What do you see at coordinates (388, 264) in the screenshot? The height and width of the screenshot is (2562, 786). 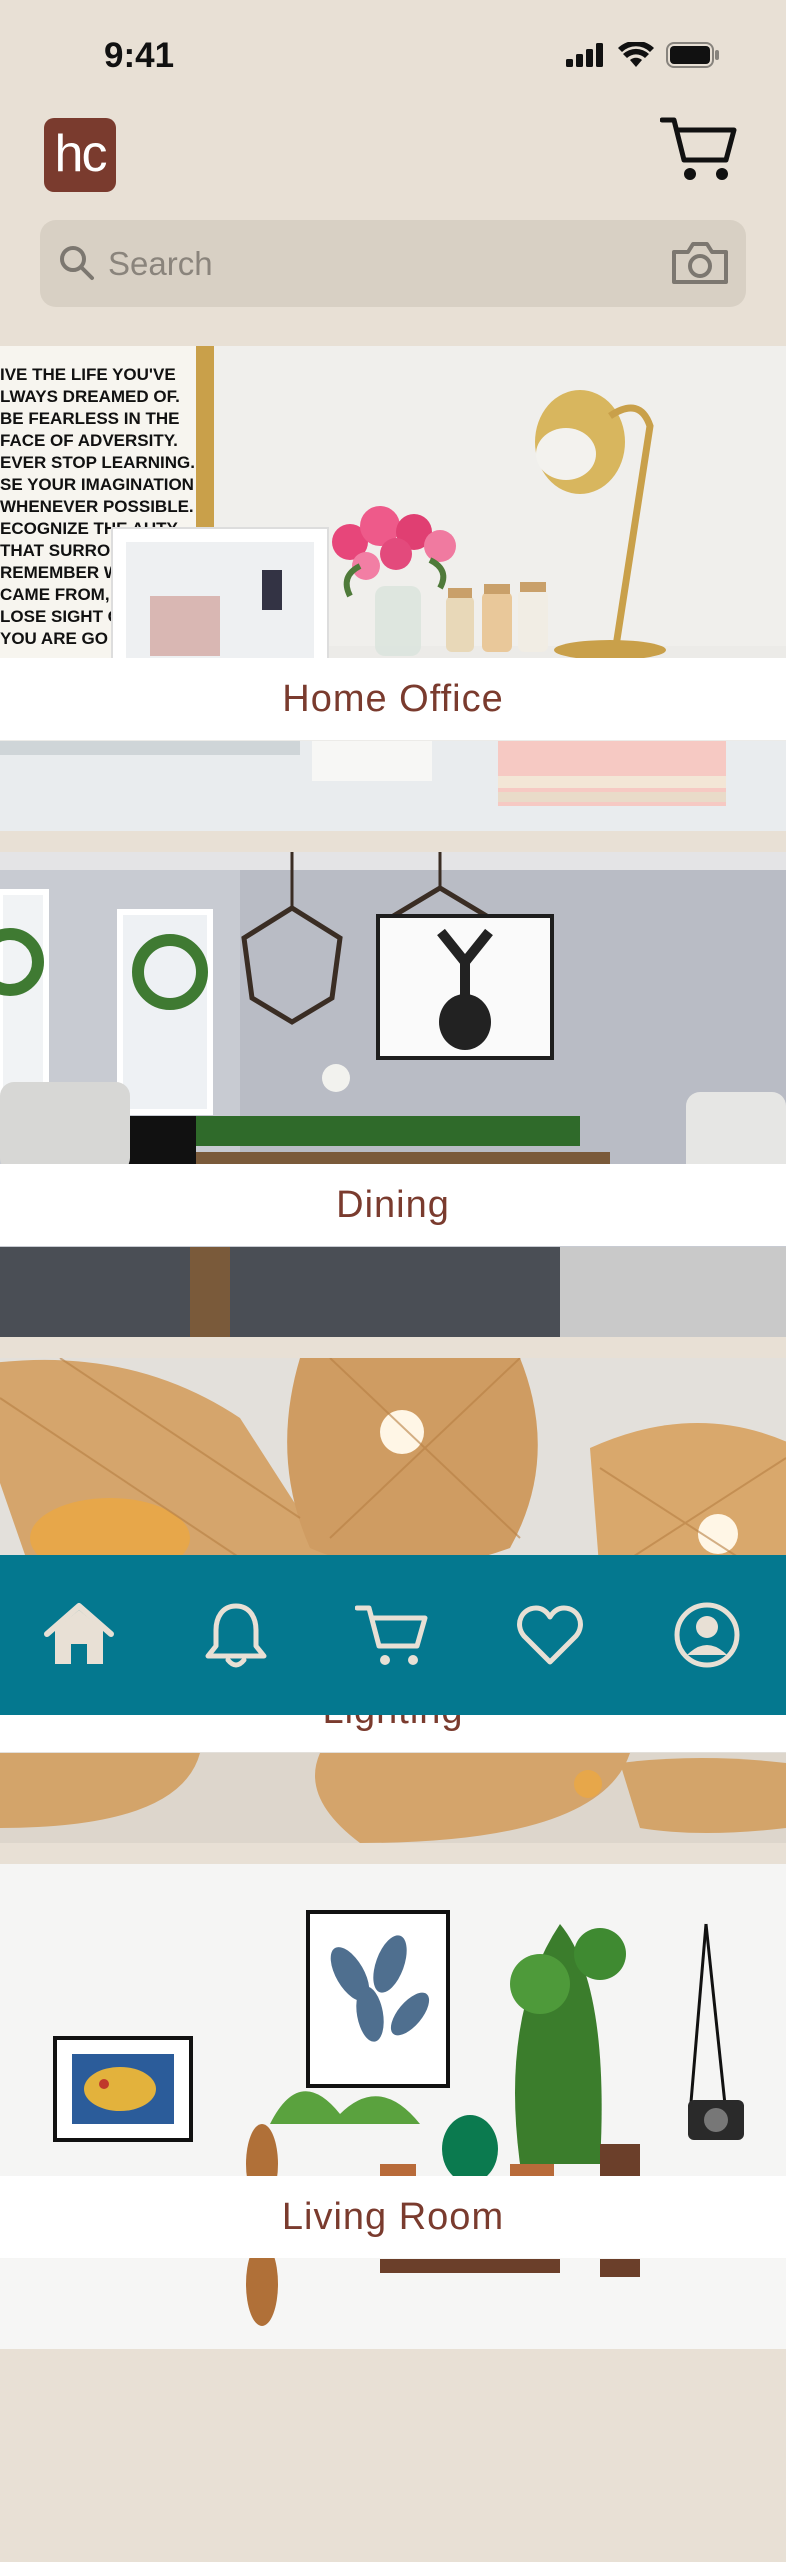 I see `search-input` at bounding box center [388, 264].